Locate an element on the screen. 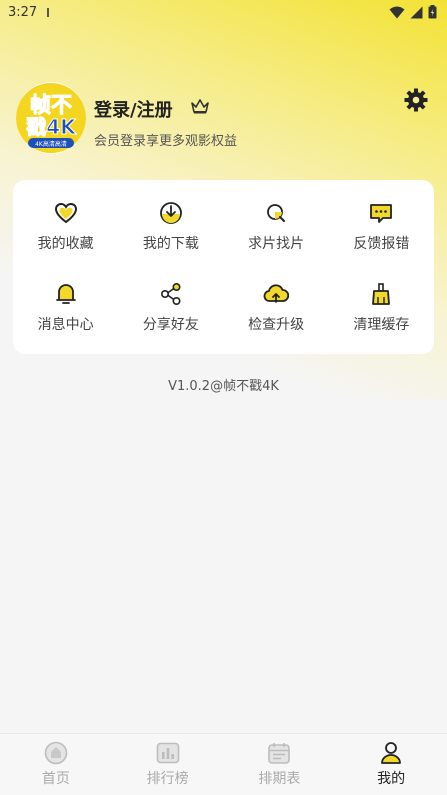  menu-request-movie-label: 求片找片 is located at coordinates (276, 244).